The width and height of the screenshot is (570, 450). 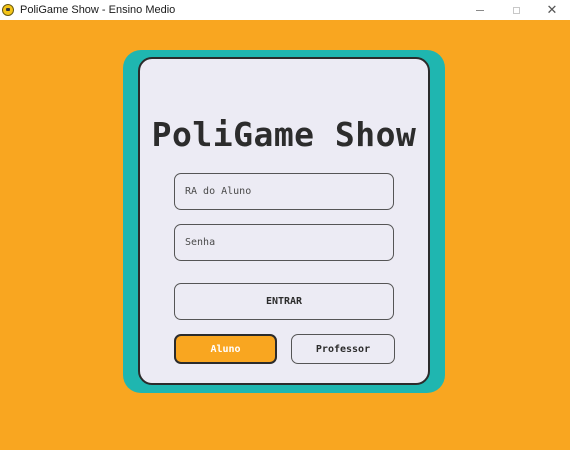 I want to click on student-role-label: Aluno, so click(x=225, y=349).